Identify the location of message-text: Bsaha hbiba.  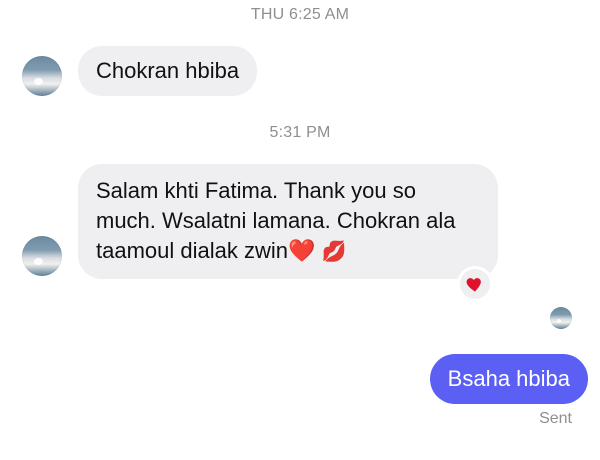
(508, 378).